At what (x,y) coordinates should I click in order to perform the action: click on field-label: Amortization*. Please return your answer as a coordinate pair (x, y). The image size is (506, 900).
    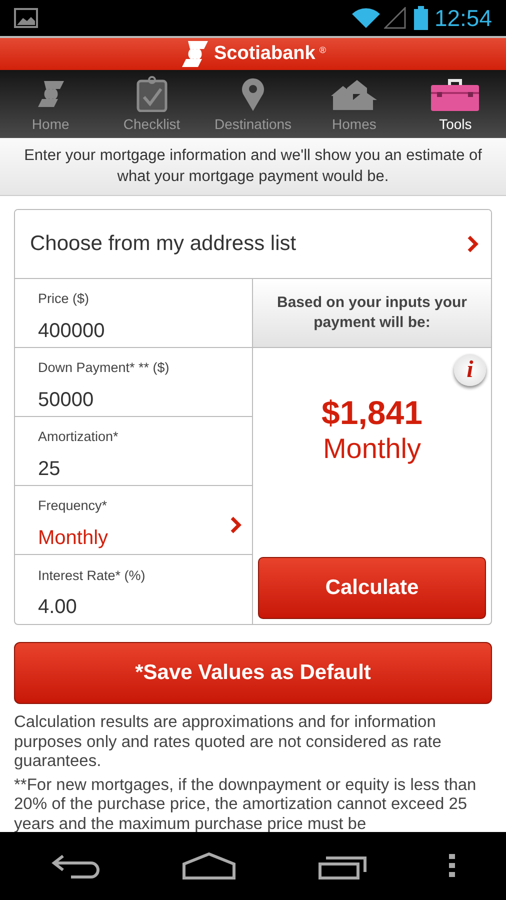
    Looking at the image, I should click on (78, 437).